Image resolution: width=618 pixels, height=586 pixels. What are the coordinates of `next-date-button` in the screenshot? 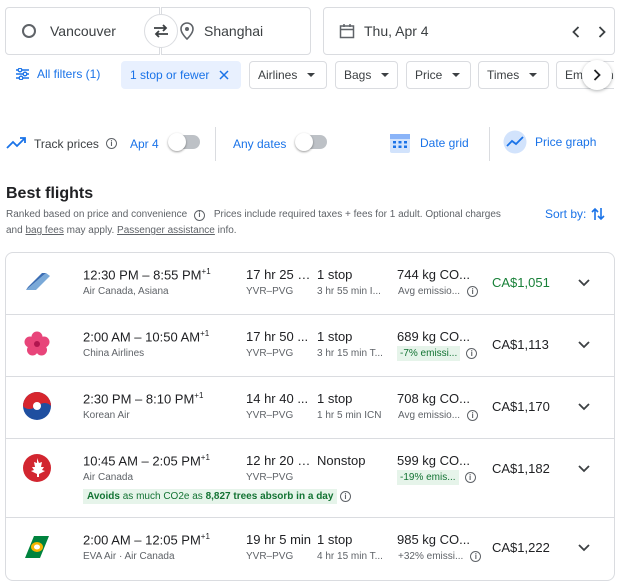 It's located at (602, 32).